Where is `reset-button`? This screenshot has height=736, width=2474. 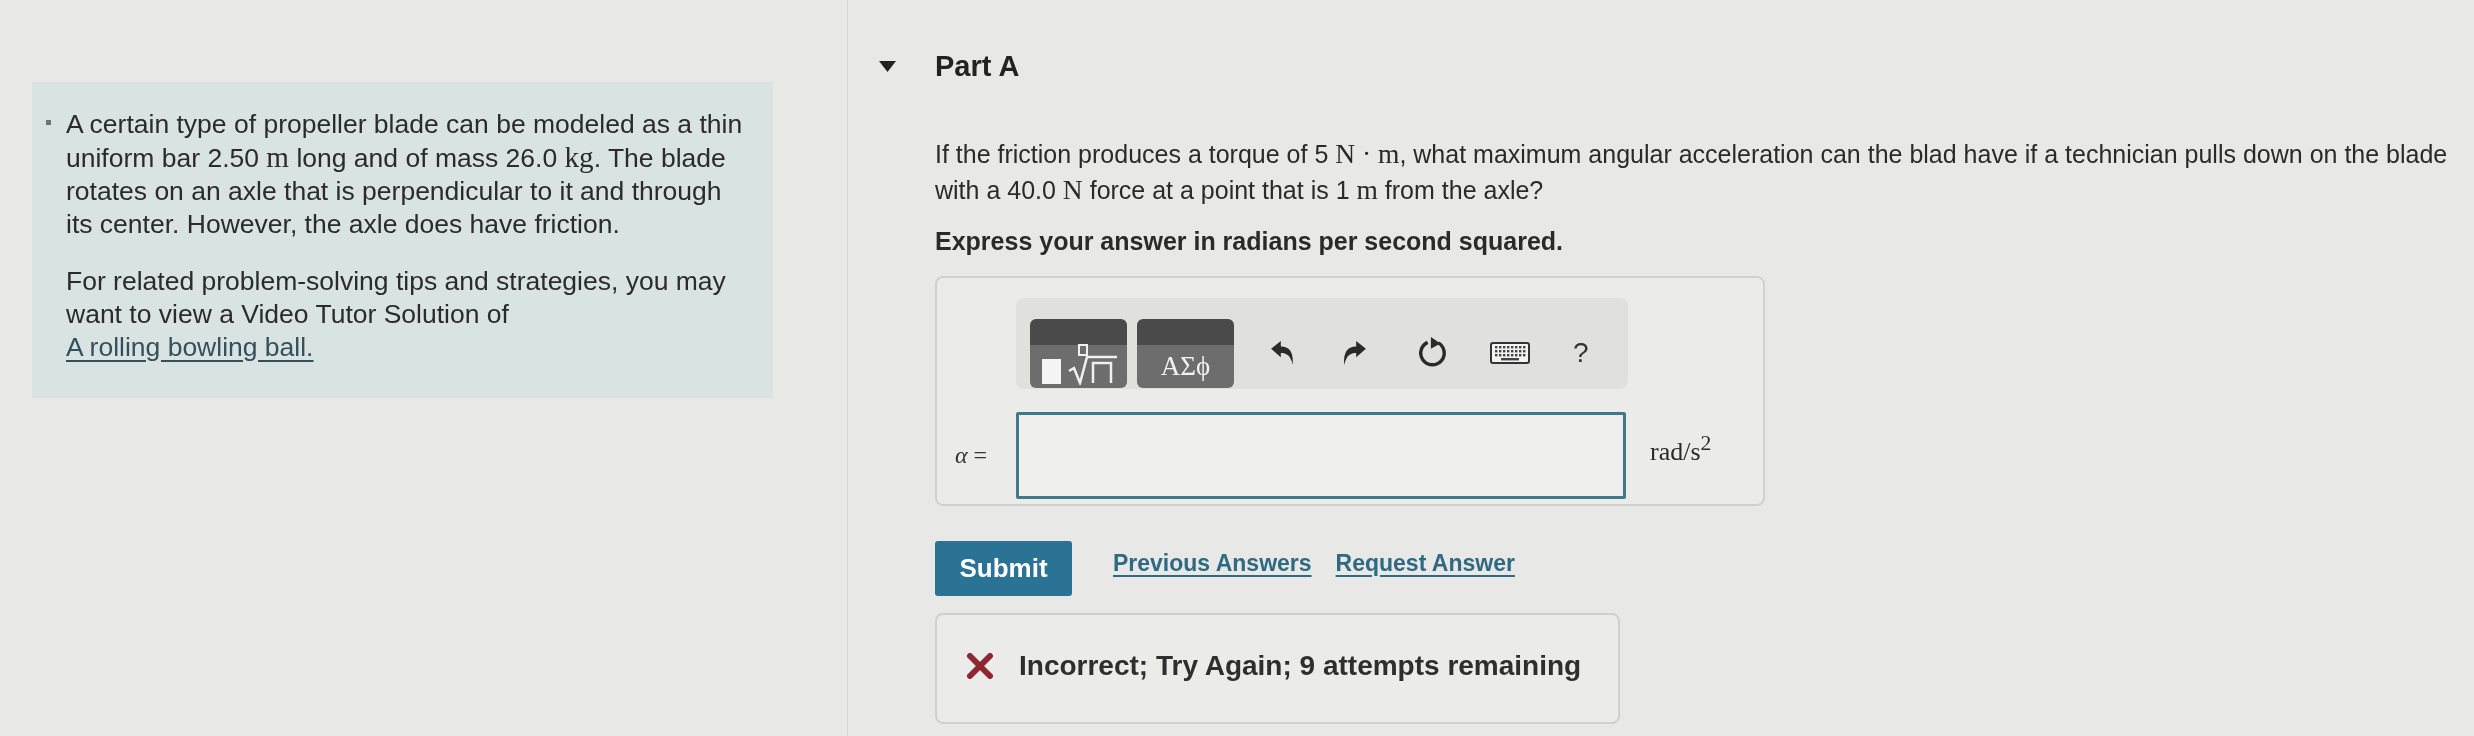
reset-button is located at coordinates (1433, 353).